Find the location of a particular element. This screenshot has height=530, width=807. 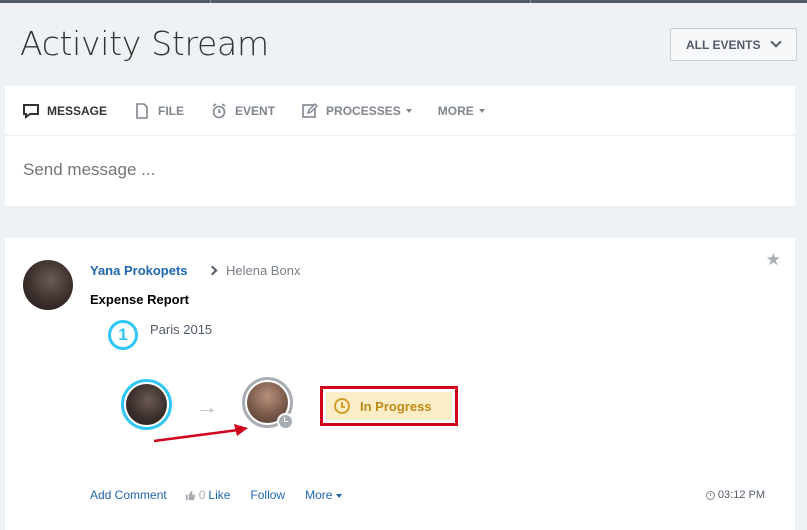

step-number-badge: 1 is located at coordinates (123, 335).